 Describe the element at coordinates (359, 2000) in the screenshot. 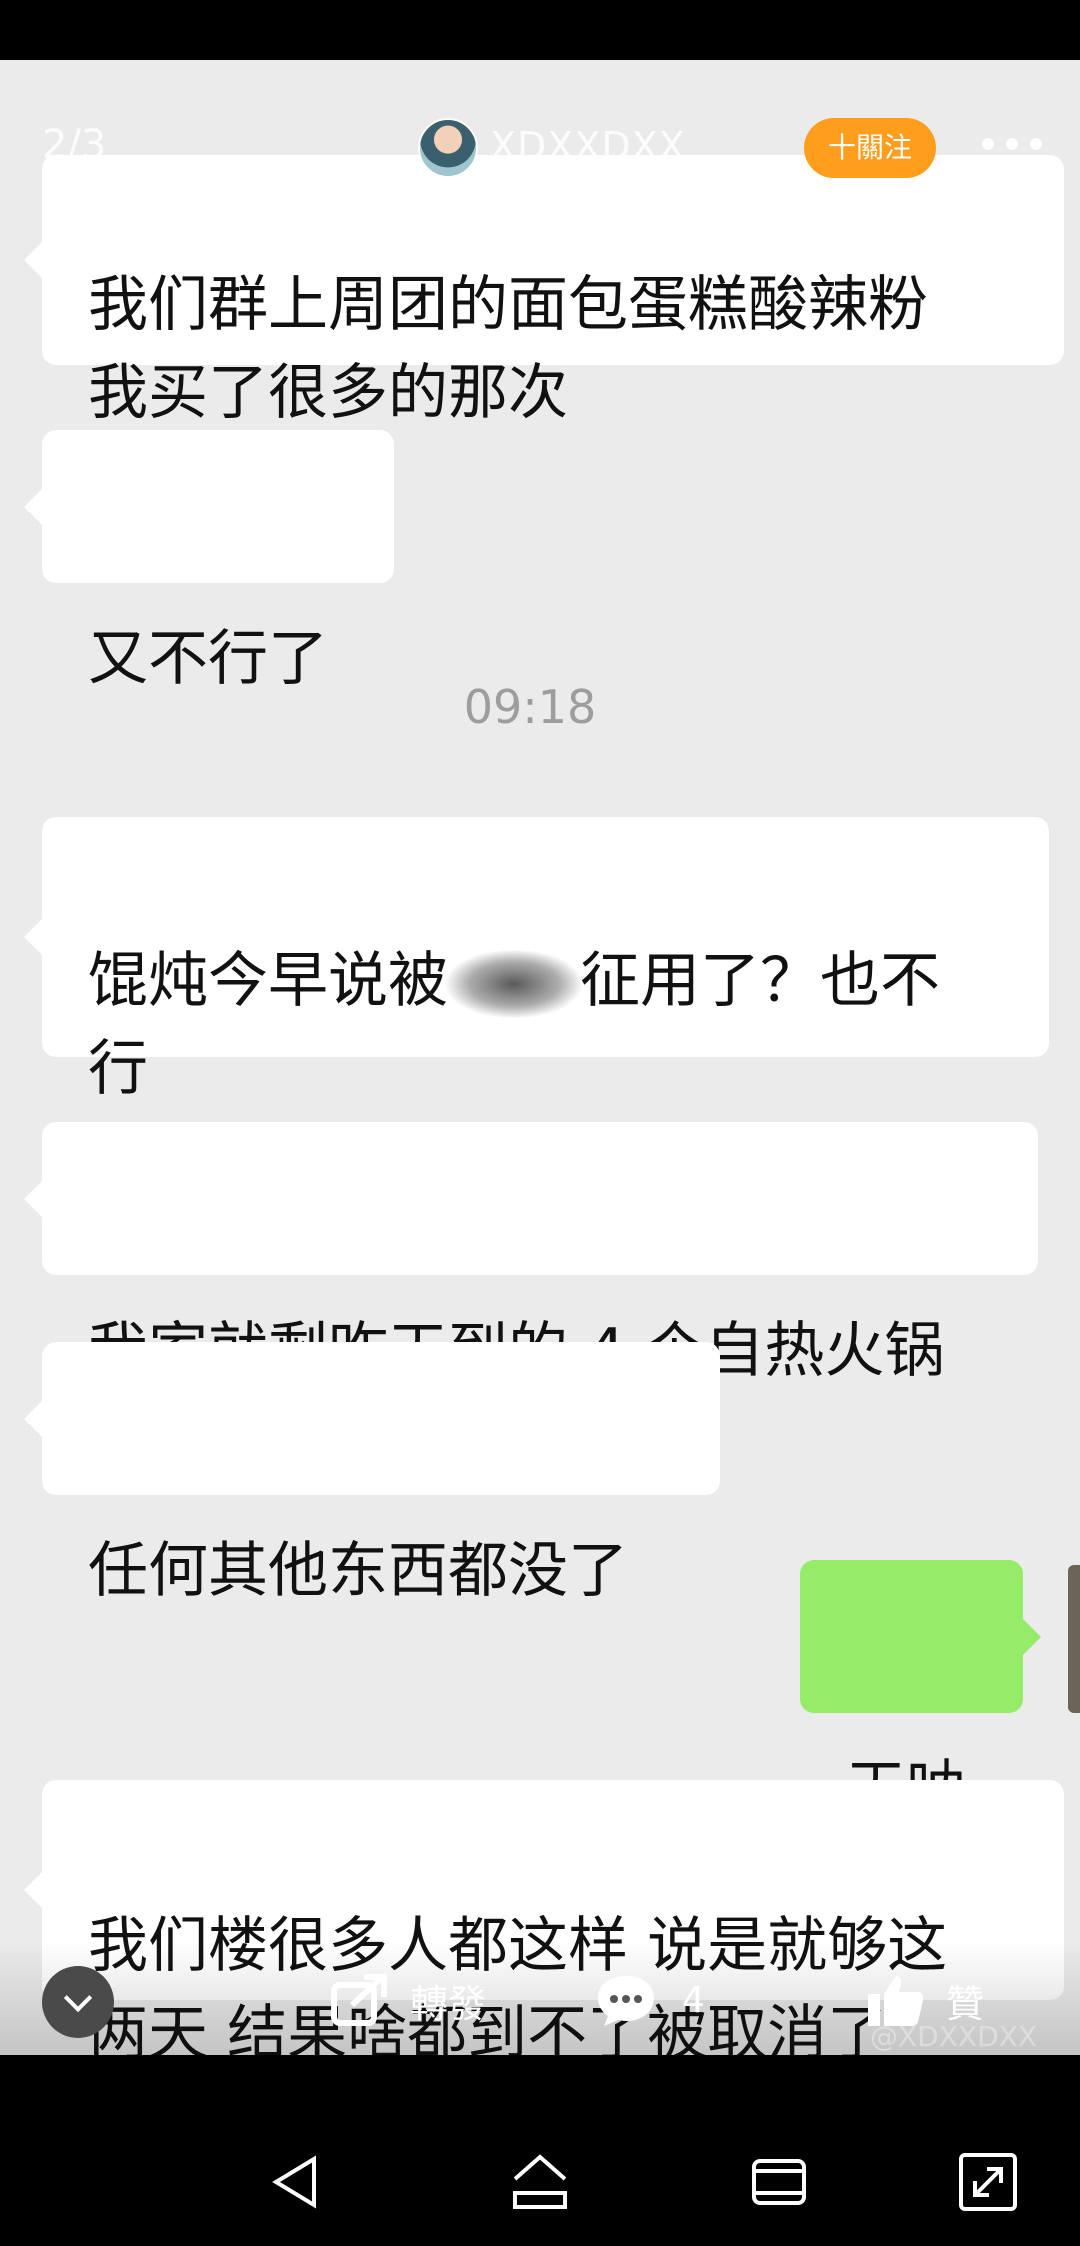

I see `share-icon` at that location.